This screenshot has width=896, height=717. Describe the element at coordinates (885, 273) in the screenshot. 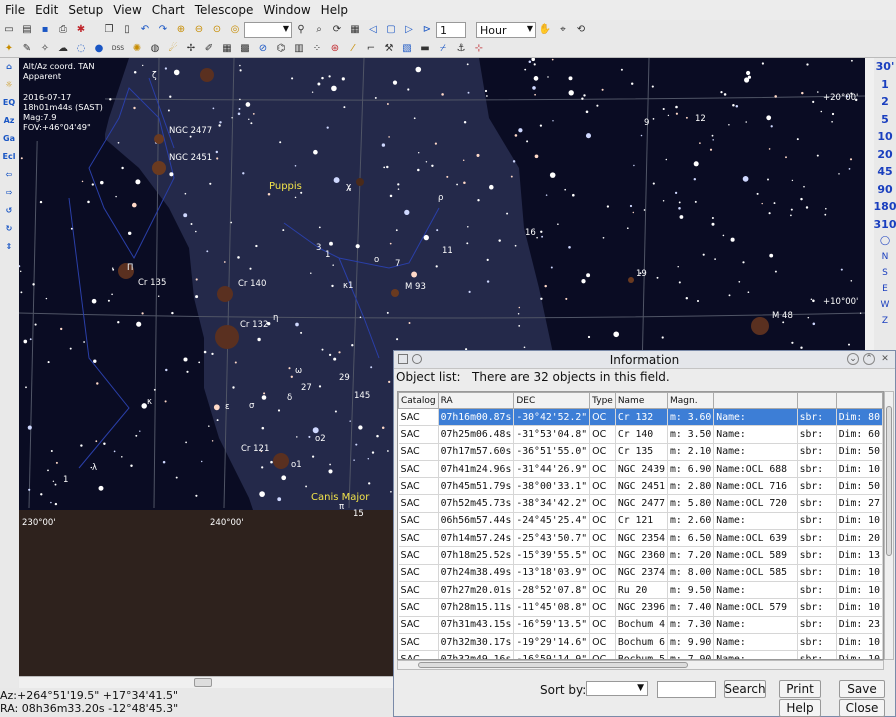

I see `view-south-button: S` at that location.